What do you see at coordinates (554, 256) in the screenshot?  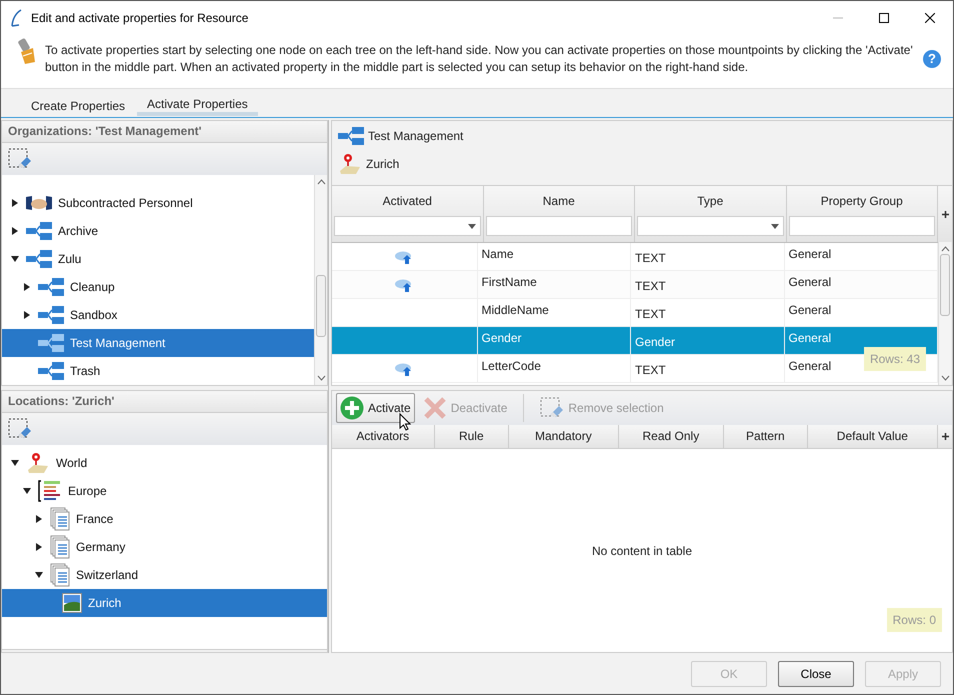 I see `table-cell: Name` at bounding box center [554, 256].